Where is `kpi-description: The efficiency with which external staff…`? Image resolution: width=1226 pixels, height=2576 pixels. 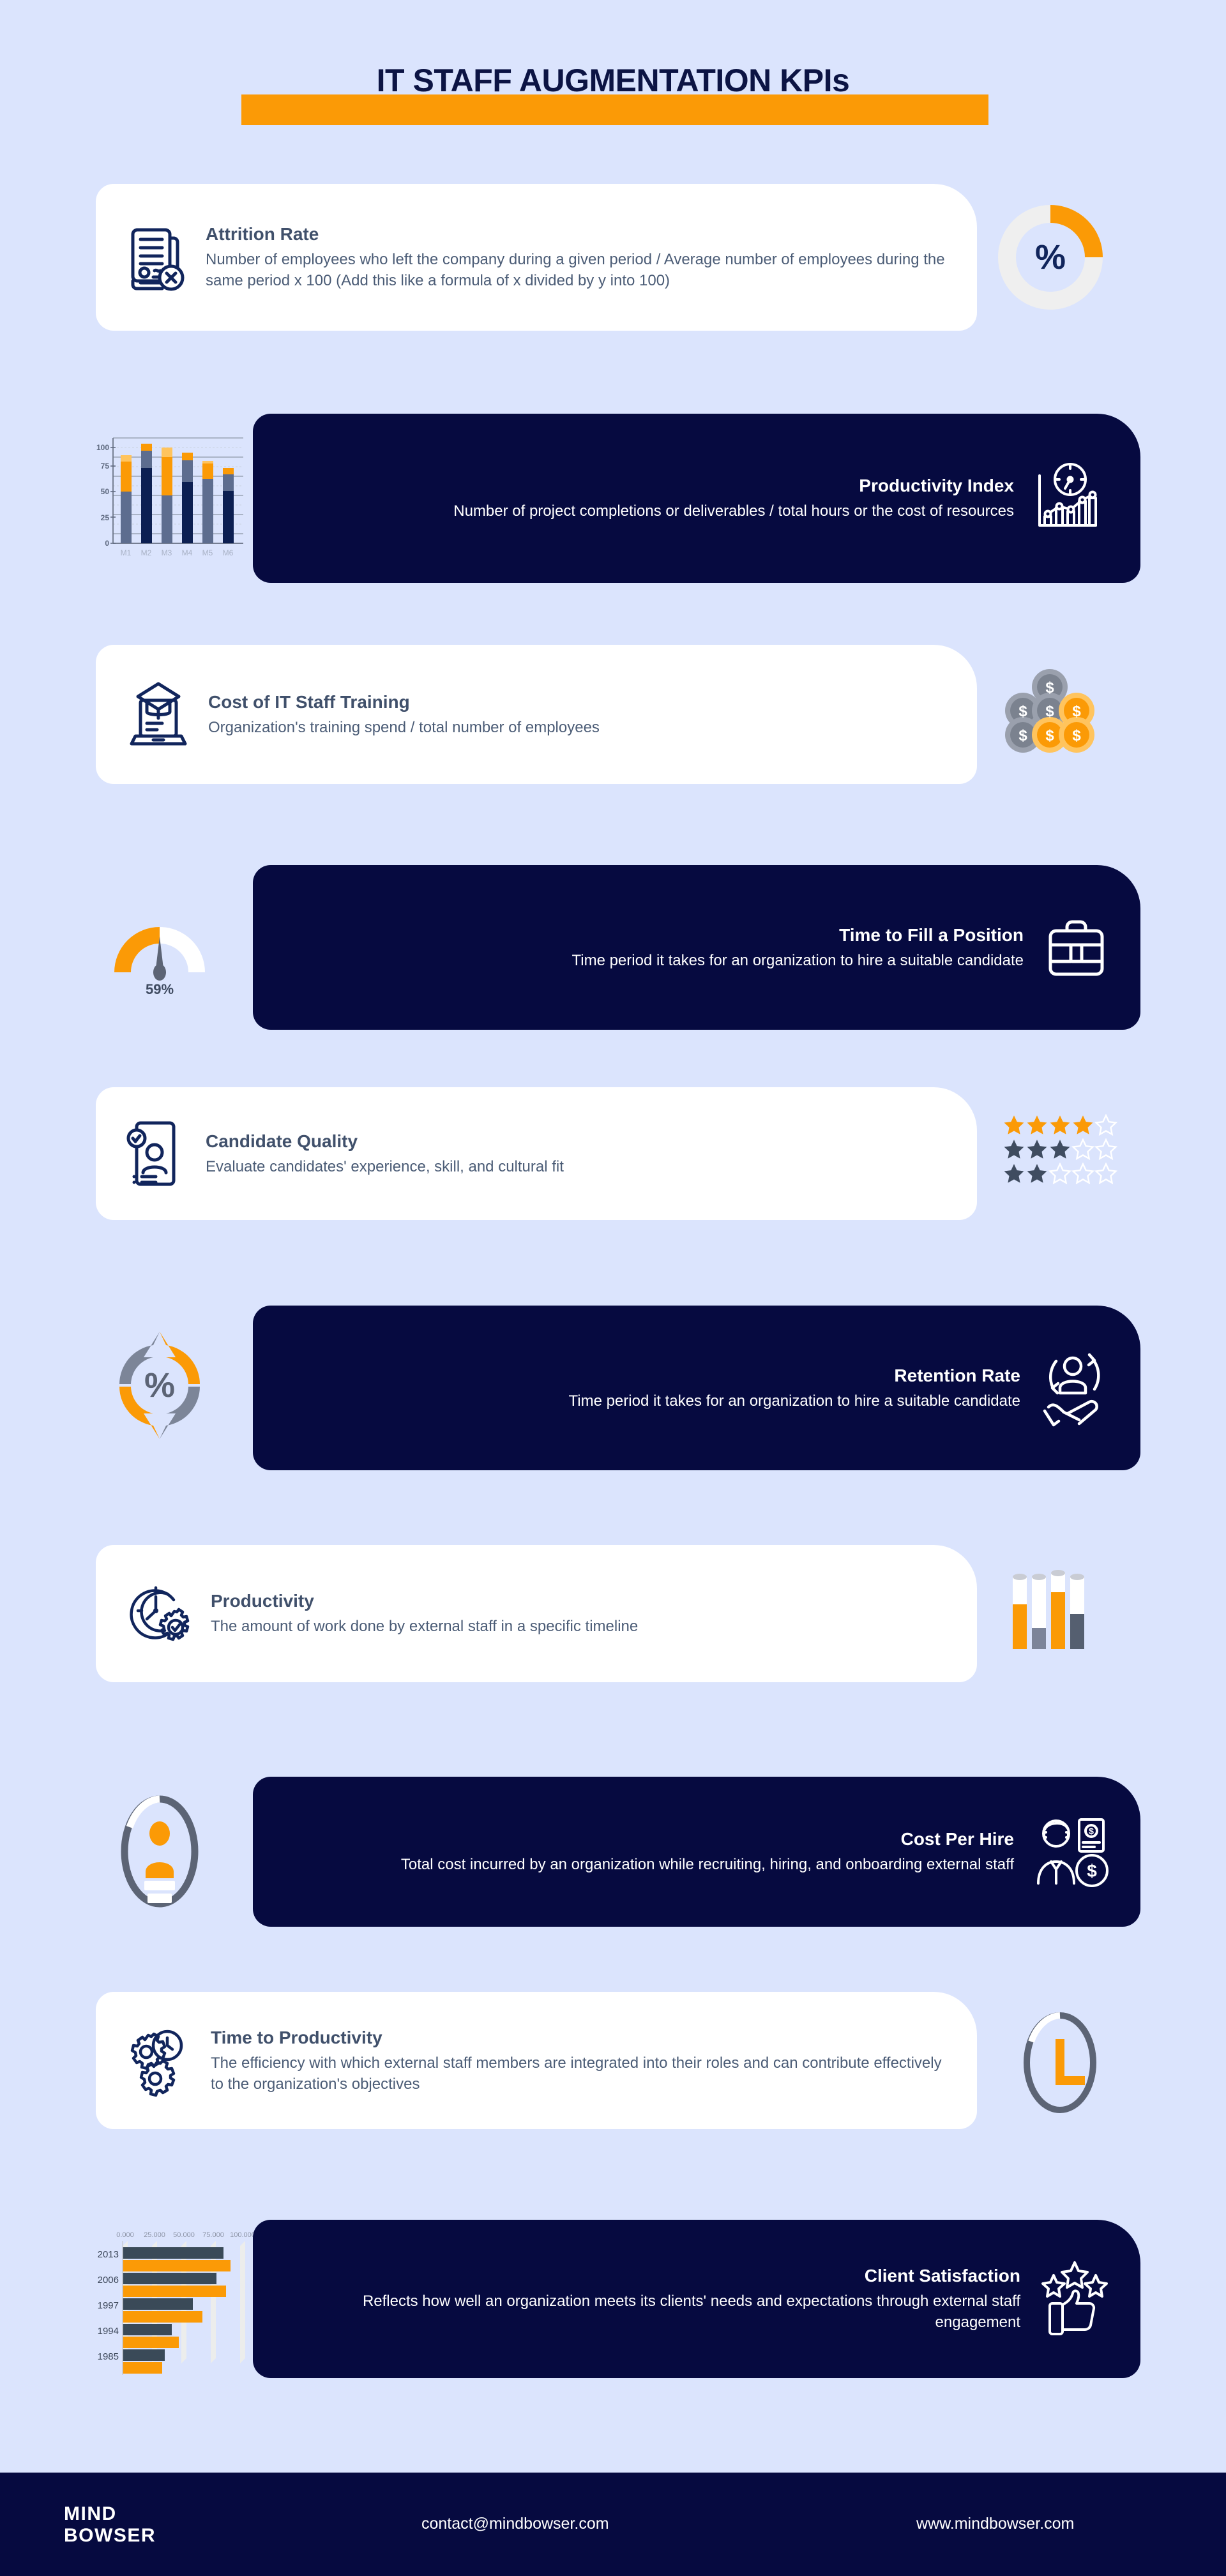
kpi-description: The efficiency with which external staff… is located at coordinates (577, 2073).